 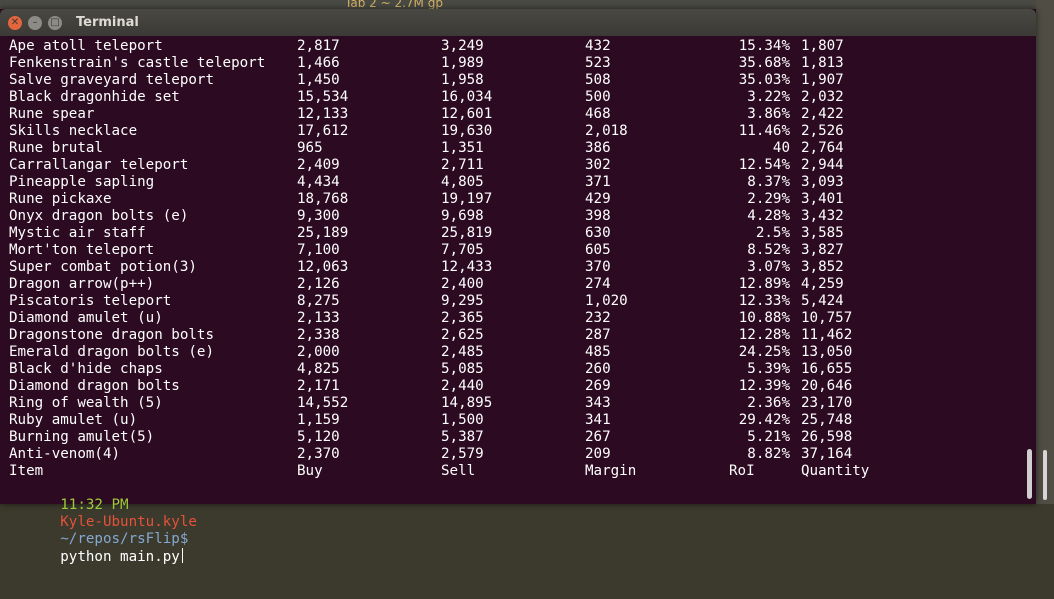 I want to click on row-roi: 3.22%, so click(x=768, y=97).